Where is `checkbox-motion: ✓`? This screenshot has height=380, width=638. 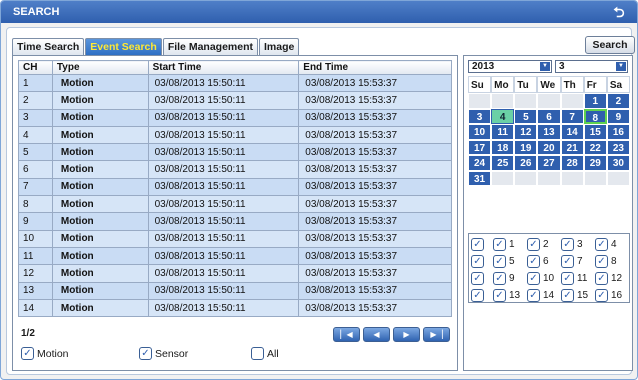
checkbox-motion: ✓ is located at coordinates (27, 353).